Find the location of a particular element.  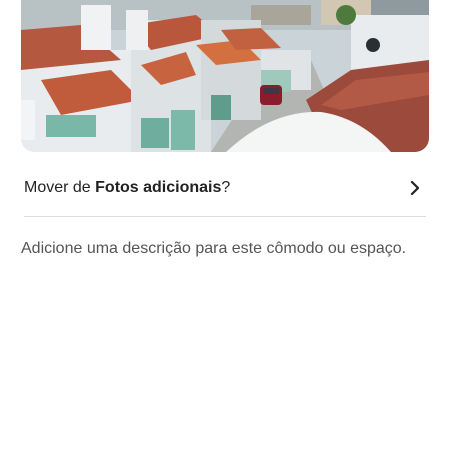

move-photo-text: Mover de Fotos adicionais? is located at coordinates (127, 188).